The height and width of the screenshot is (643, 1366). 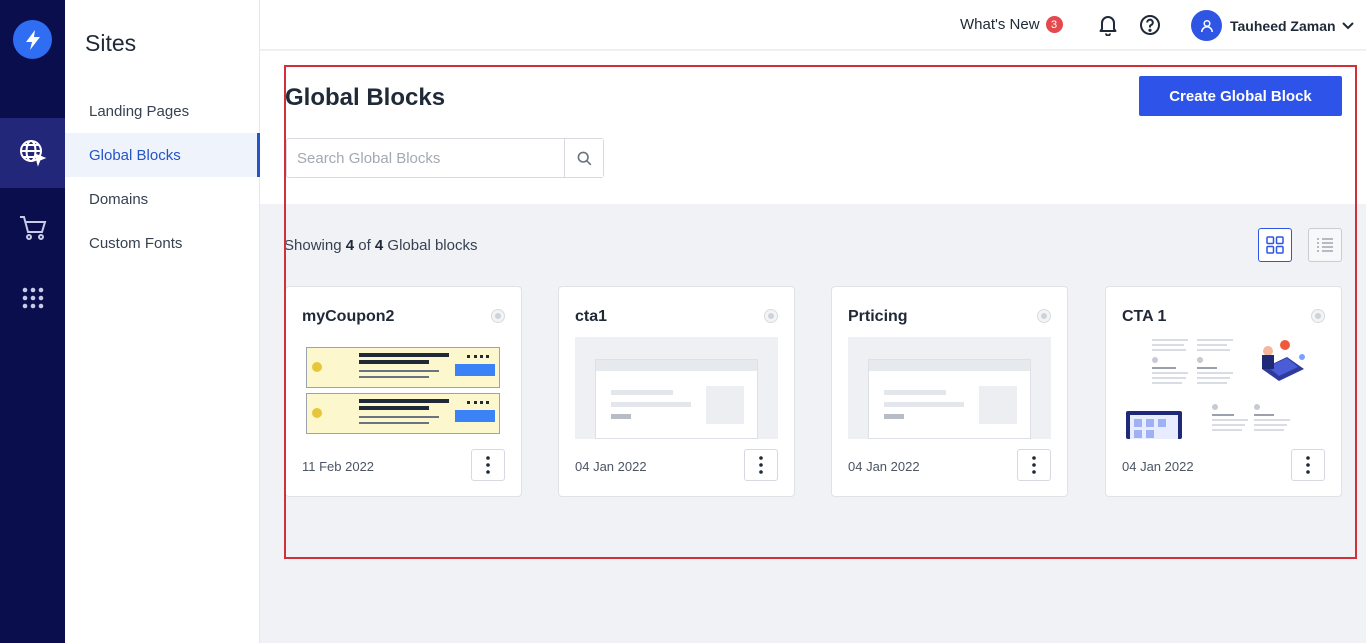 I want to click on chevron-down-icon, so click(x=1347, y=26).